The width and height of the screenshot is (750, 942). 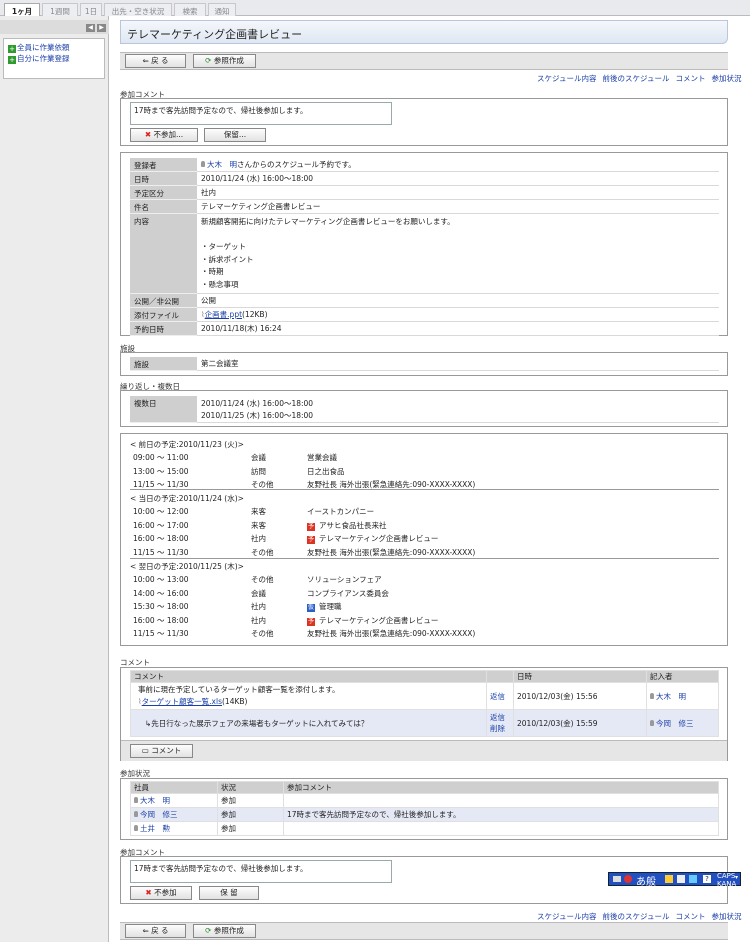 What do you see at coordinates (348, 593) in the screenshot?
I see `sch-title: コンプライアンス委員会` at bounding box center [348, 593].